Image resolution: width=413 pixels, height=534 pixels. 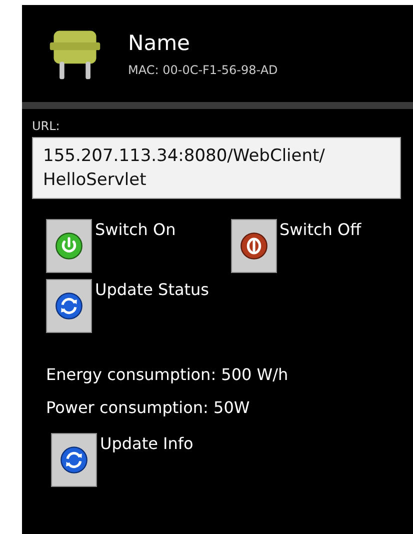 What do you see at coordinates (152, 290) in the screenshot?
I see `button-label: Update Status` at bounding box center [152, 290].